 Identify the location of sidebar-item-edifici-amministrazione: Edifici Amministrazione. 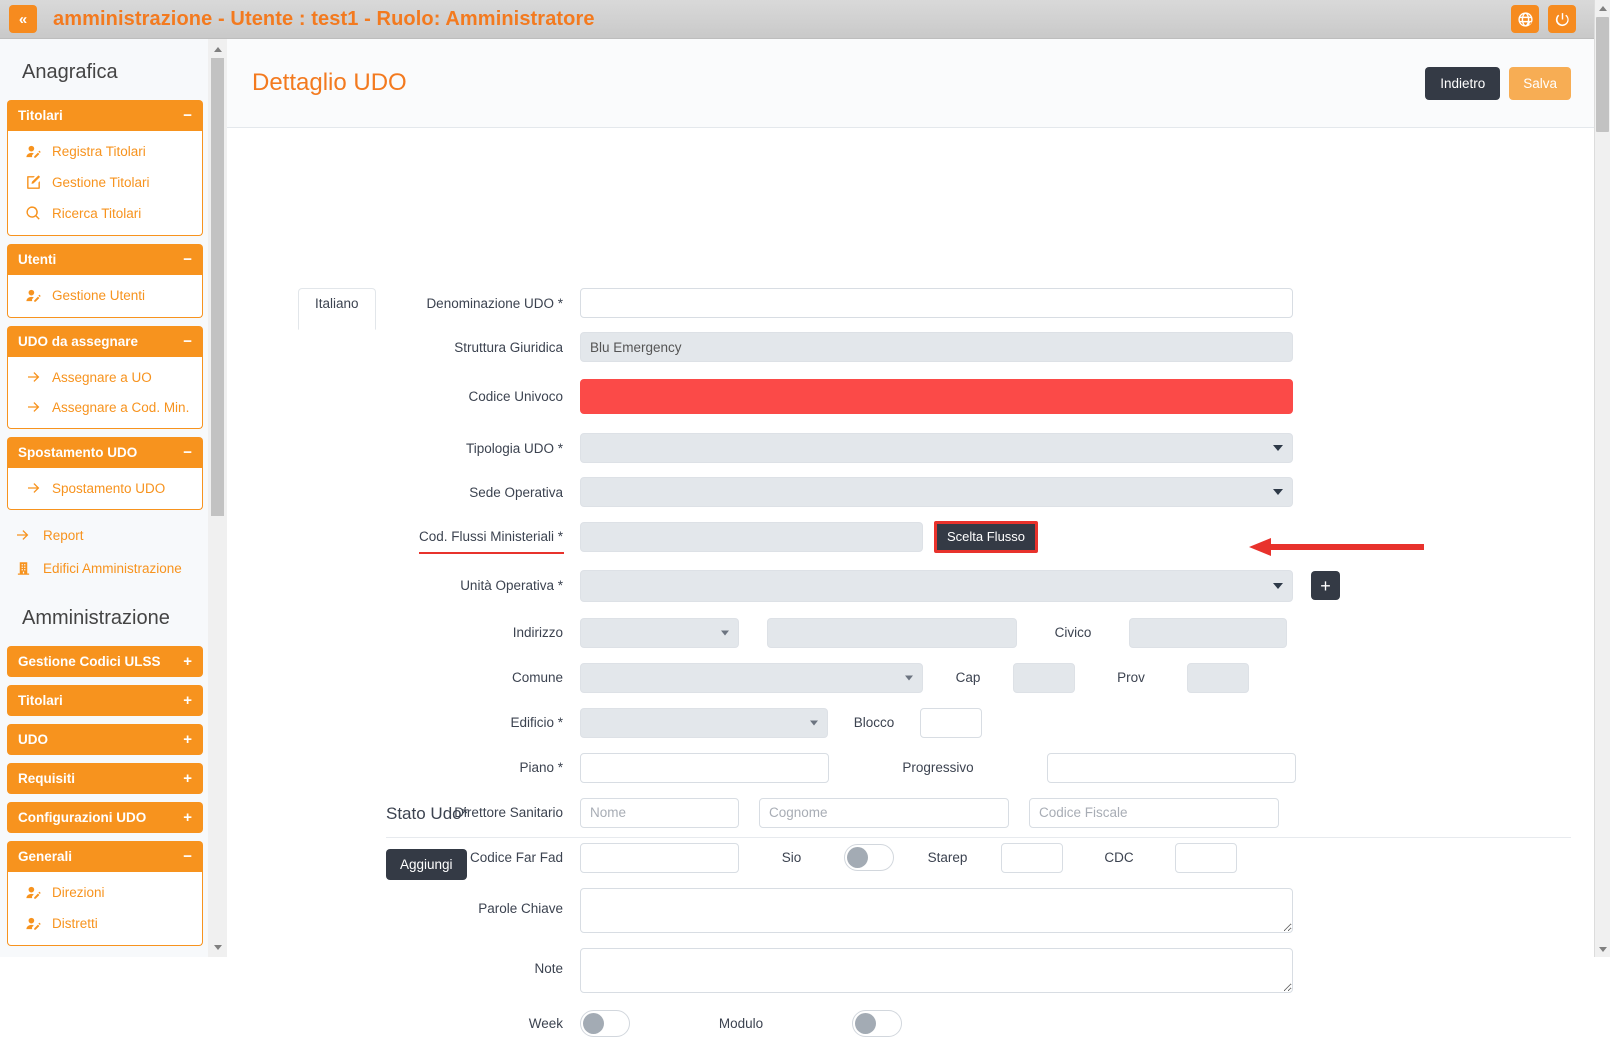
(104, 568).